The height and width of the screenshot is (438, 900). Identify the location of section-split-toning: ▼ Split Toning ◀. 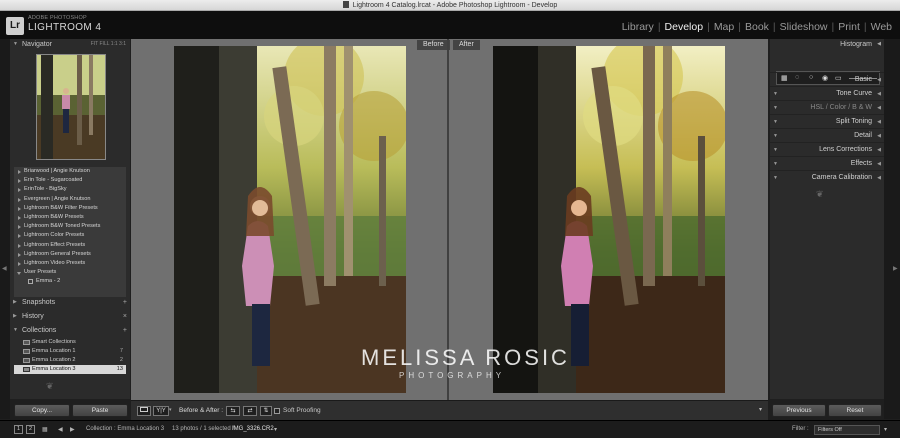
(827, 121).